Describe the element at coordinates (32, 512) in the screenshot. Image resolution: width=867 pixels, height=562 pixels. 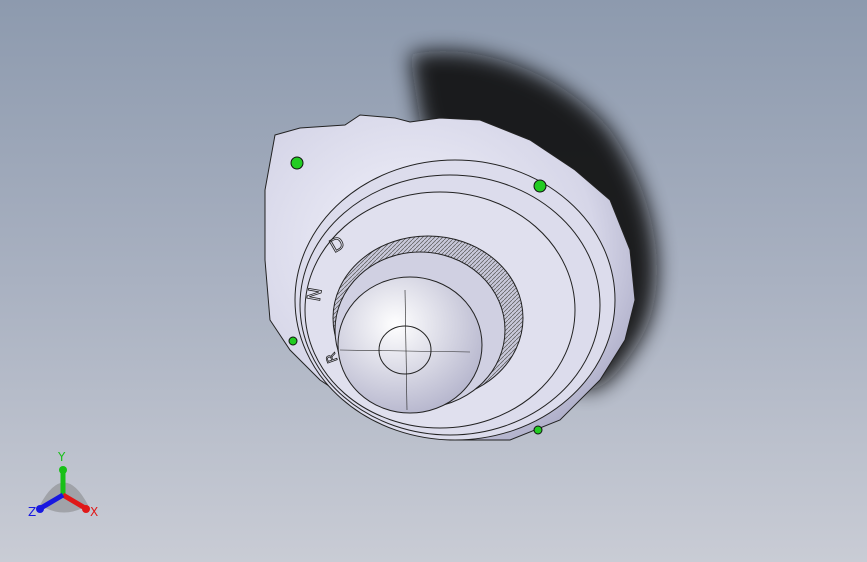
I see `z-axis-label: Z` at that location.